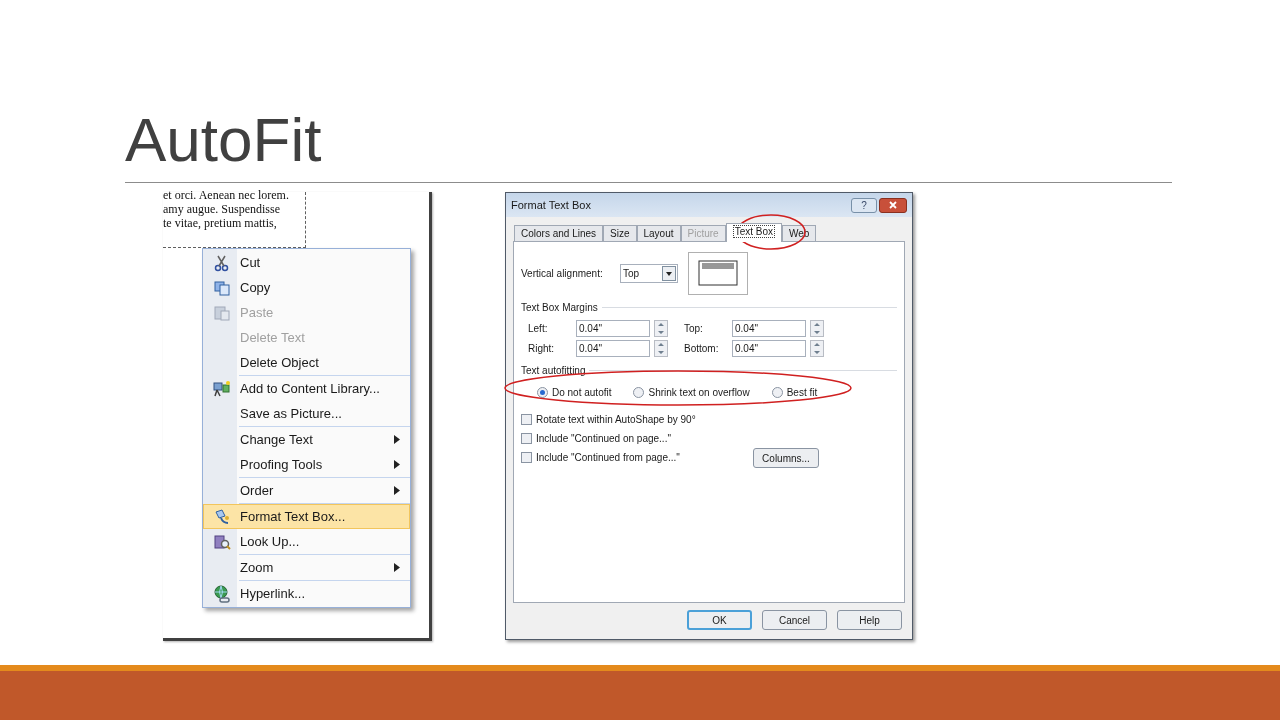 The width and height of the screenshot is (1280, 720). What do you see at coordinates (226, 195) in the screenshot?
I see `document-text: et orci. Aenean nec lorem.` at bounding box center [226, 195].